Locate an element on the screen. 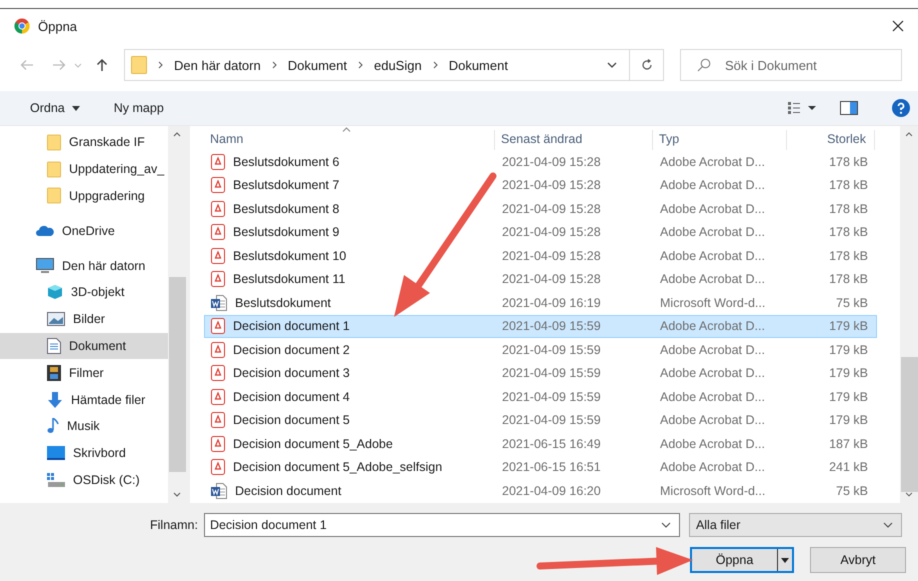  sidebar-item: Den här datorn is located at coordinates (84, 265).